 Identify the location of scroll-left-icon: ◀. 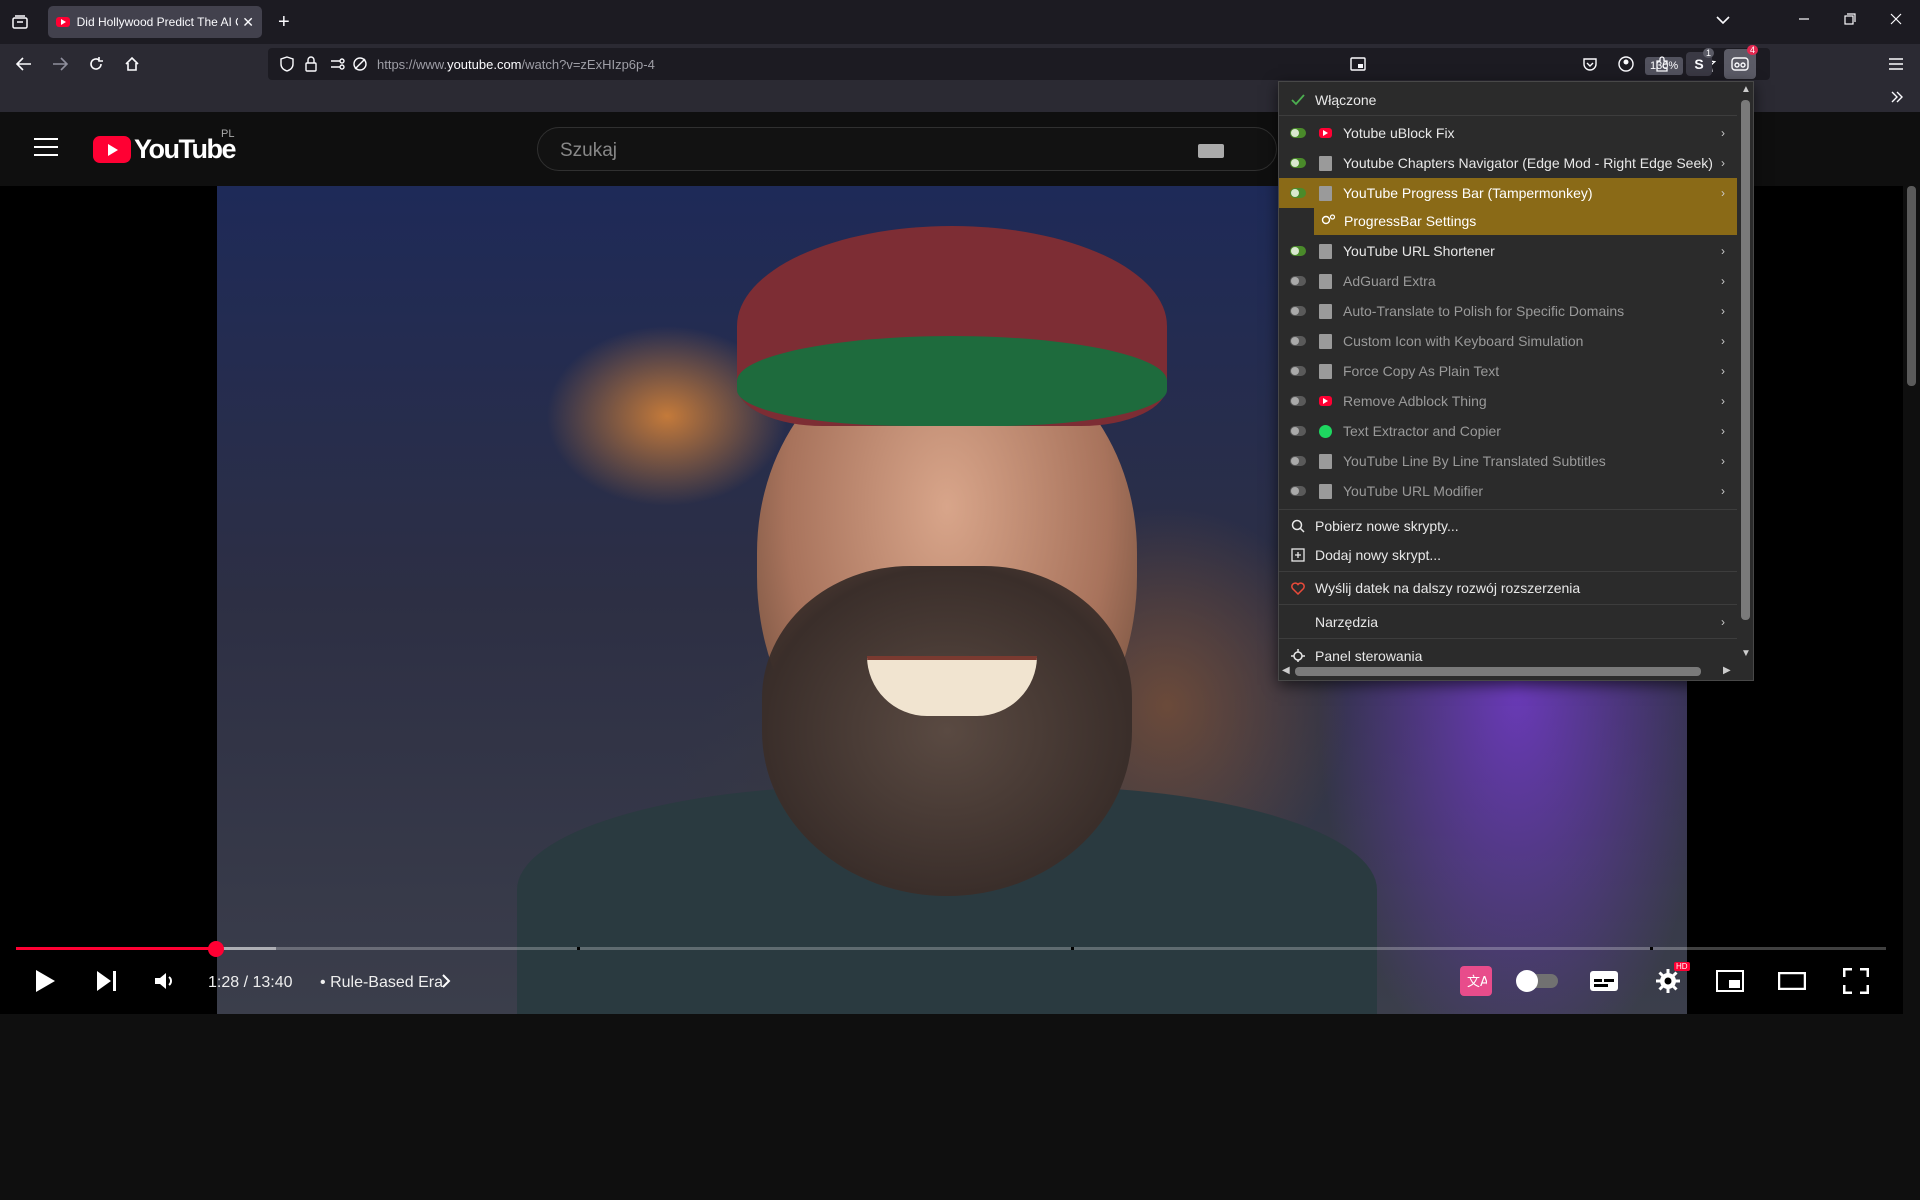
(1286, 670).